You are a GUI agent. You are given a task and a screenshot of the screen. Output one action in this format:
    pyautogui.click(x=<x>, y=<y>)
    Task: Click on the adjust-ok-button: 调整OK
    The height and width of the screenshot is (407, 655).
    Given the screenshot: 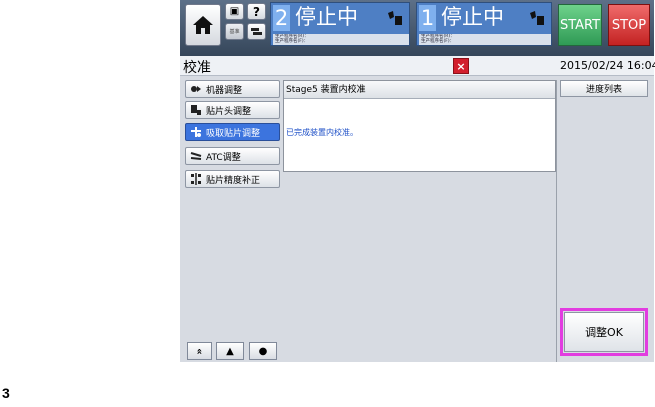 What is the action you would take?
    pyautogui.click(x=604, y=332)
    